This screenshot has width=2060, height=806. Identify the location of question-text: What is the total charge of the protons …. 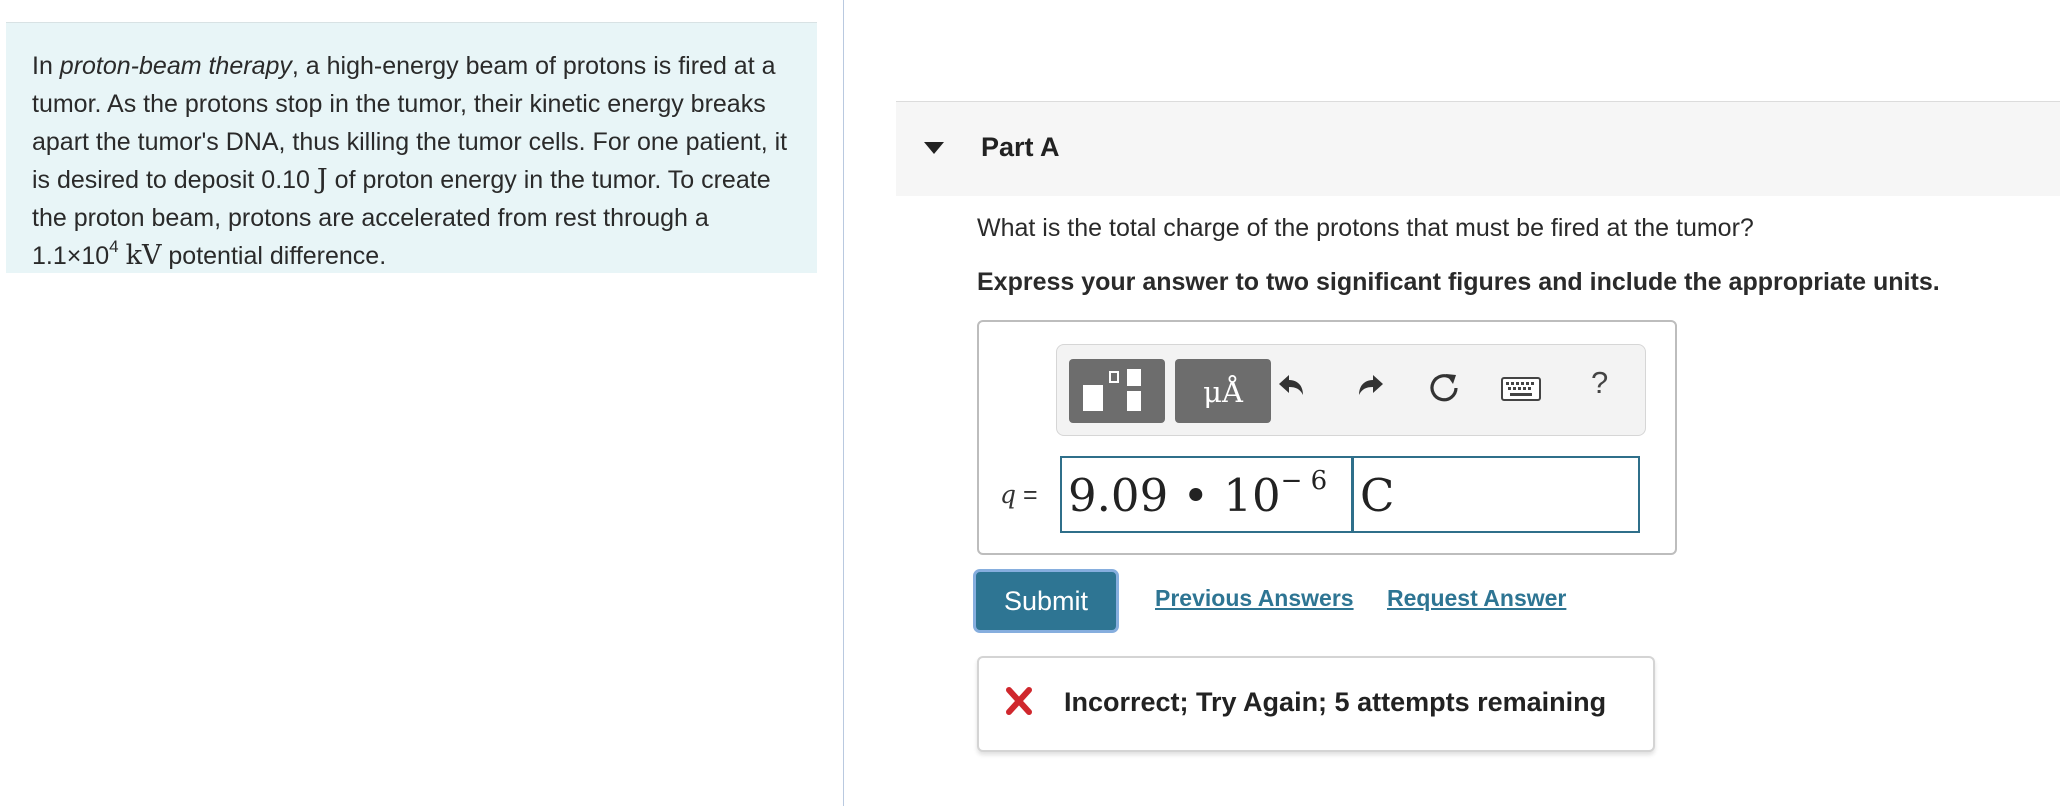
(1365, 228).